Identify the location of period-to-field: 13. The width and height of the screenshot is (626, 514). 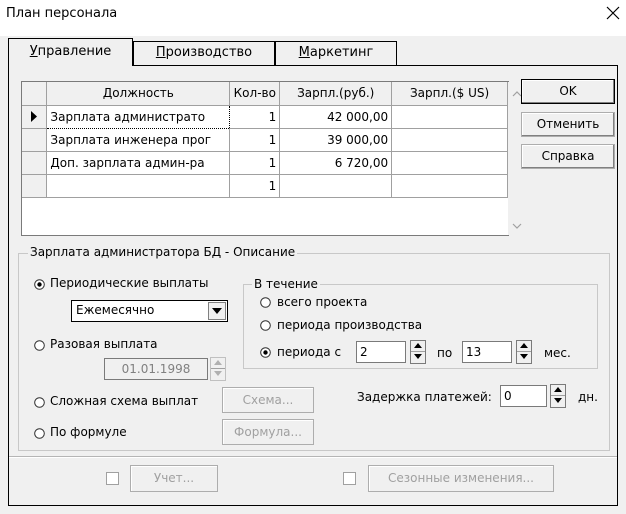
(487, 352).